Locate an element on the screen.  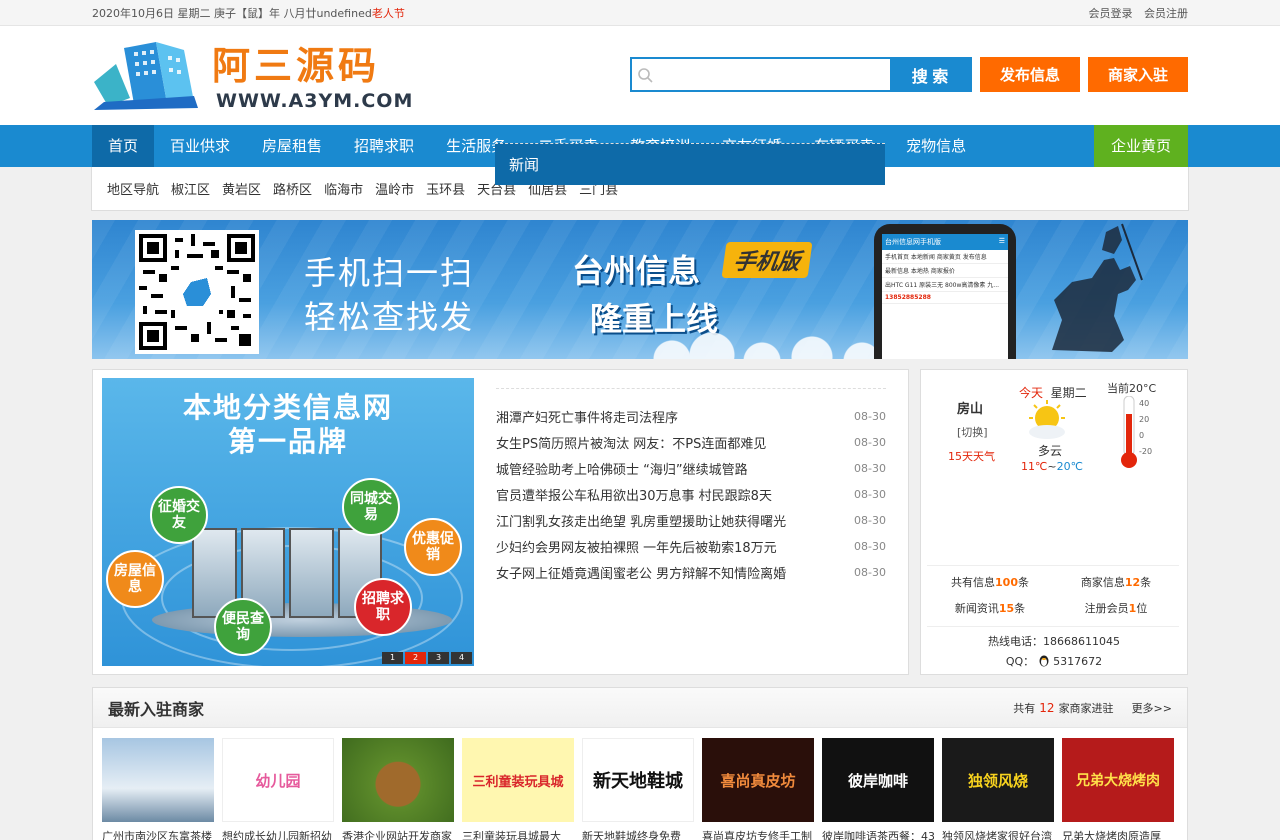
list-item: 新天地鞋城 新天地鞋城终身免费 is located at coordinates (638, 789).